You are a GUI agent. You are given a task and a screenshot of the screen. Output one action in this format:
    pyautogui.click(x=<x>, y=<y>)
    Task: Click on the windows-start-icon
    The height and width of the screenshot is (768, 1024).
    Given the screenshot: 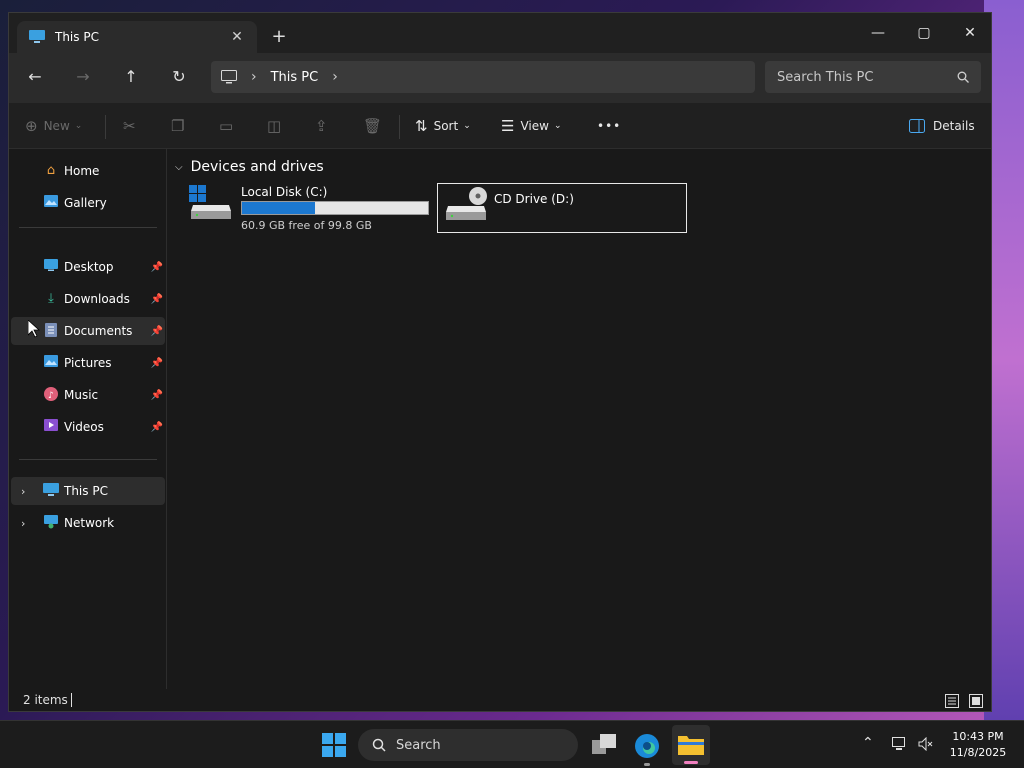 What is the action you would take?
    pyautogui.click(x=334, y=745)
    